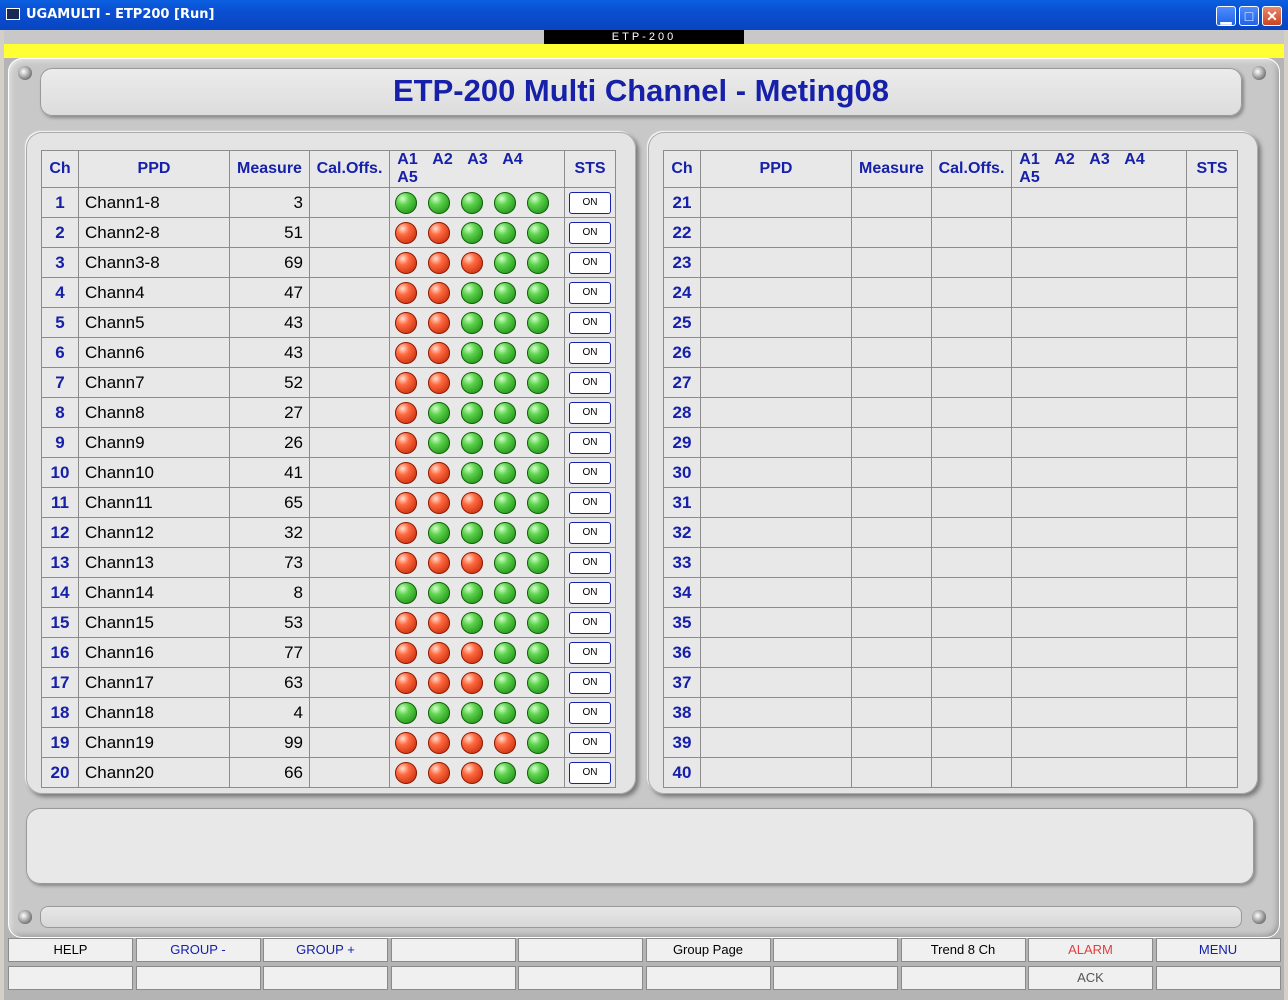  What do you see at coordinates (269, 442) in the screenshot?
I see `channel-measure: 26` at bounding box center [269, 442].